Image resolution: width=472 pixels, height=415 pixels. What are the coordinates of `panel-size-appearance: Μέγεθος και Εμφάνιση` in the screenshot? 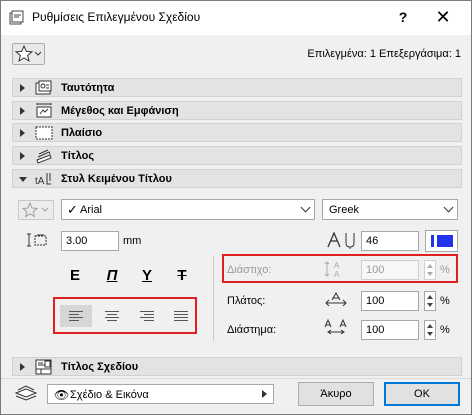 It's located at (237, 110).